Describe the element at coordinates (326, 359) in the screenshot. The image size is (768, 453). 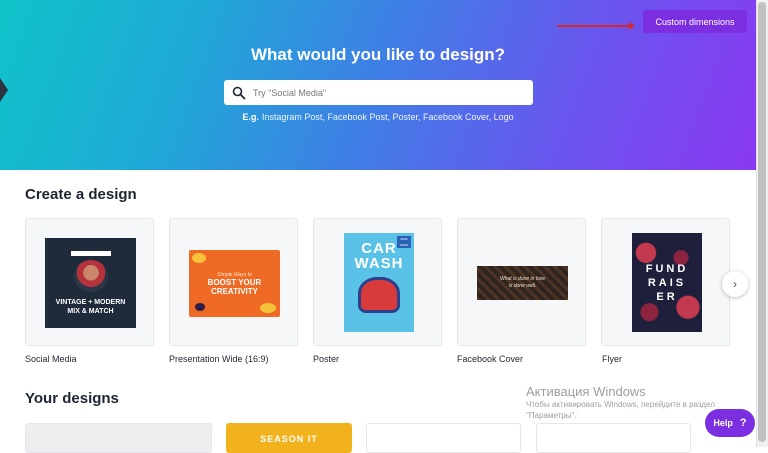
I see `card-label-poster: Poster` at that location.